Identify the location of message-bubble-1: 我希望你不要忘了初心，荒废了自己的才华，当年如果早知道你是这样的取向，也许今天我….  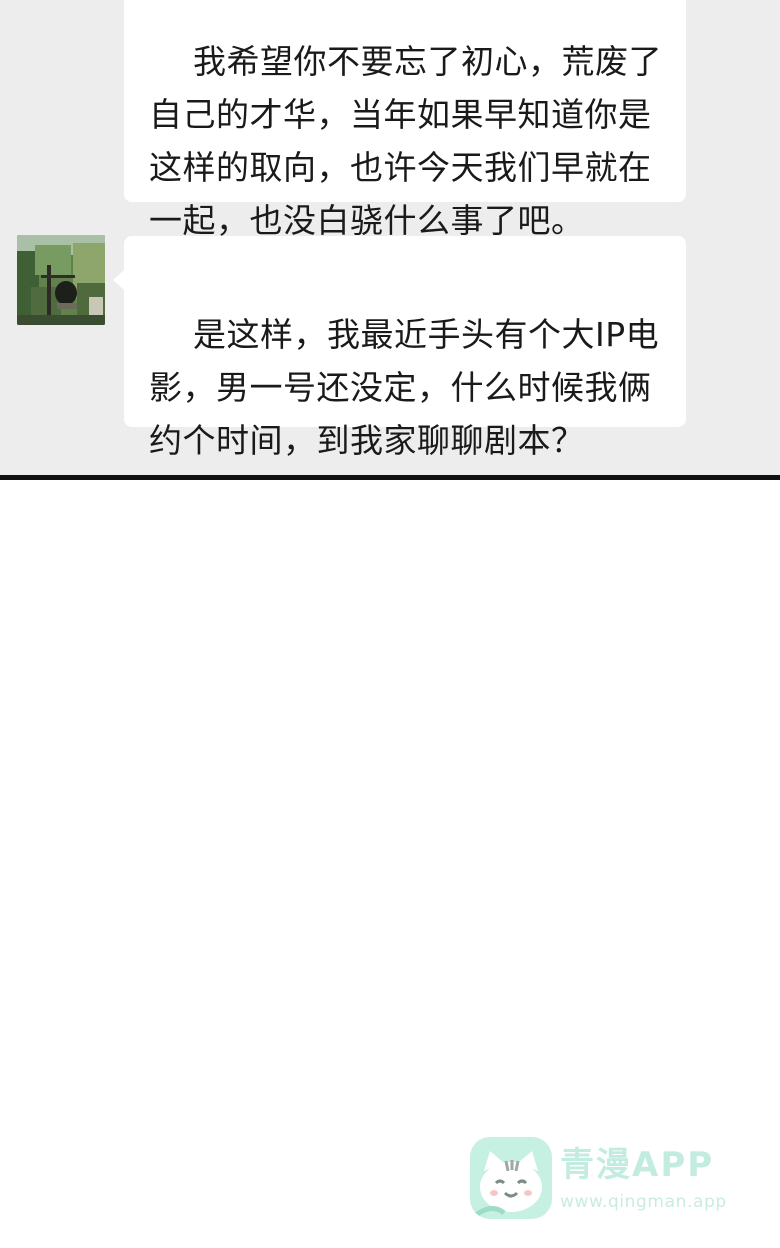
(405, 120).